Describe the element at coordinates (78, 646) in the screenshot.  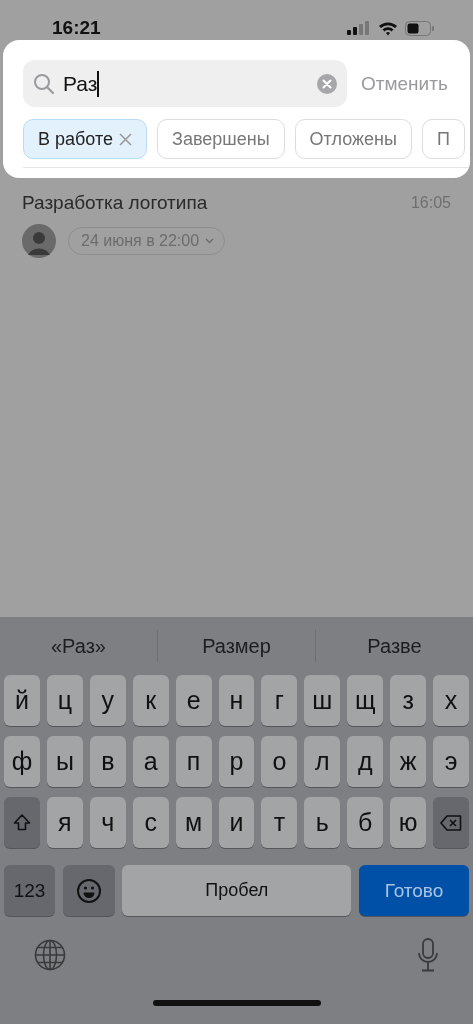
I see `suggestion: «Раз»` at that location.